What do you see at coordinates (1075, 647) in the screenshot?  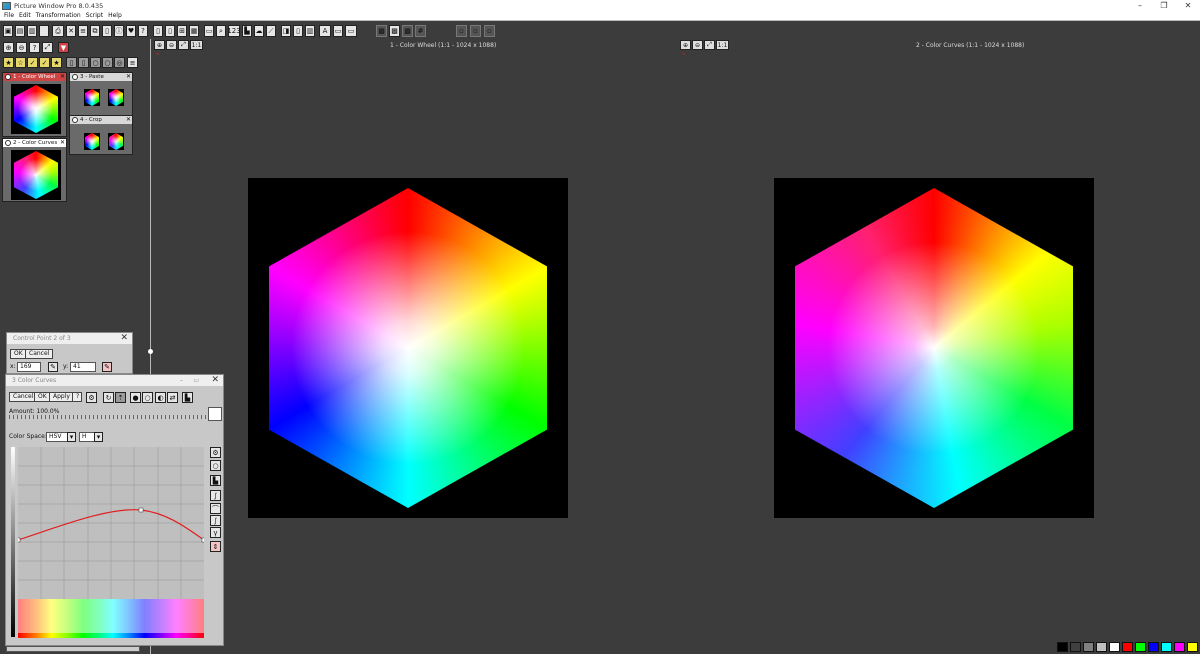 I see `swatch-dark-grey` at bounding box center [1075, 647].